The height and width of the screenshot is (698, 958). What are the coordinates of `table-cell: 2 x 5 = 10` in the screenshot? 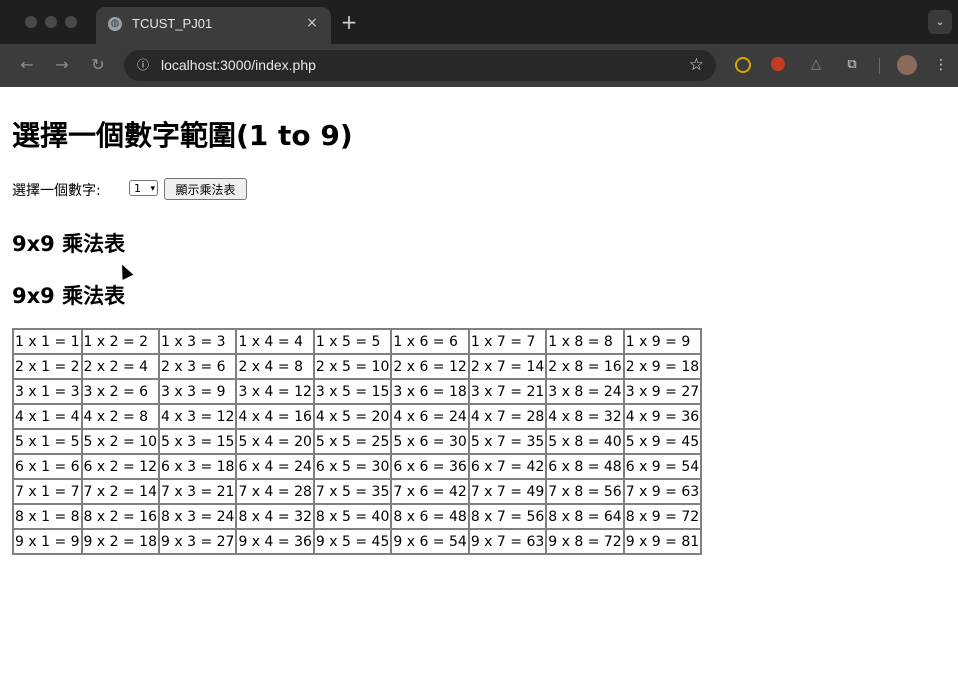 It's located at (352, 366).